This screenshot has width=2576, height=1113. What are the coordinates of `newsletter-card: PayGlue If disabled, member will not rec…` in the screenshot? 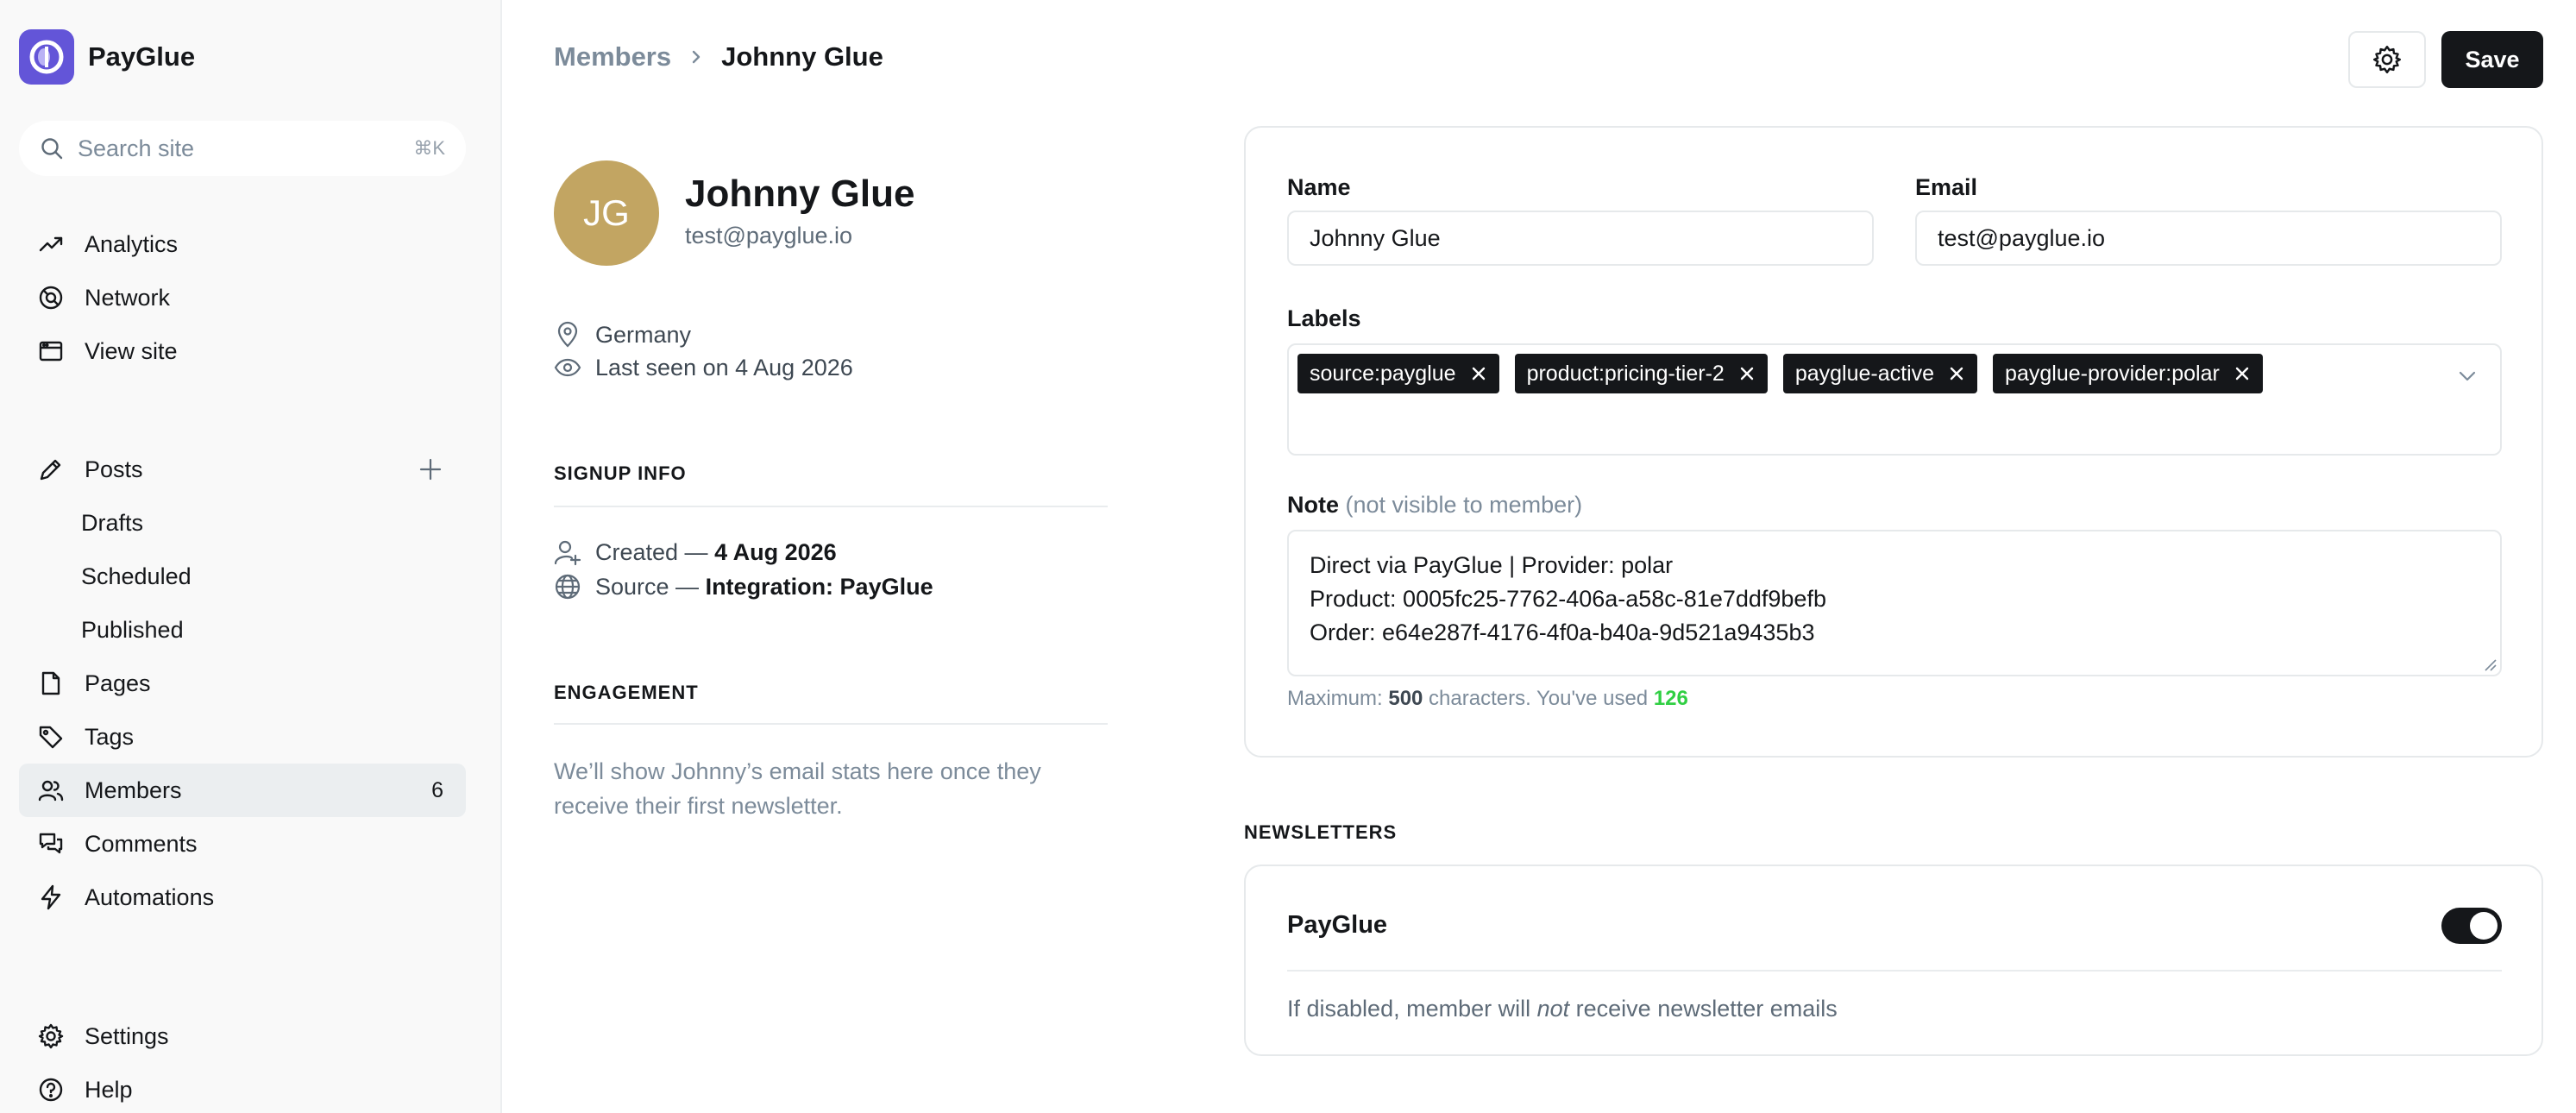 It's located at (1893, 960).